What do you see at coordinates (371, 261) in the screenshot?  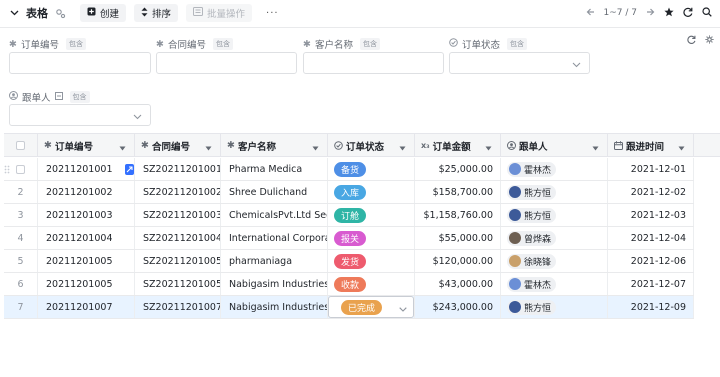 I see `cell-status: 发货` at bounding box center [371, 261].